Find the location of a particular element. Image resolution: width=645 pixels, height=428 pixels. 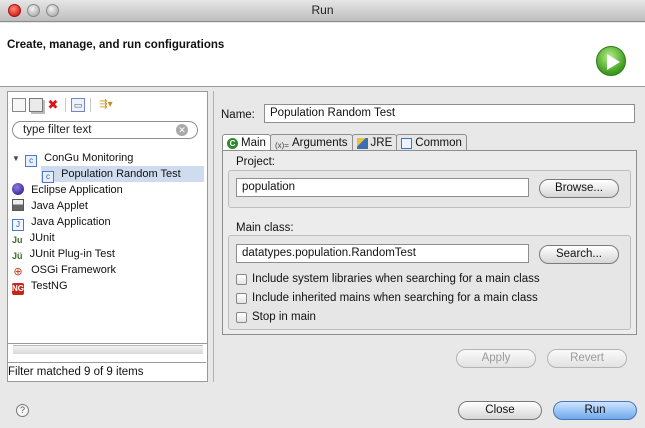

main-class-input: datatypes.population.RandomTest is located at coordinates (382, 253).